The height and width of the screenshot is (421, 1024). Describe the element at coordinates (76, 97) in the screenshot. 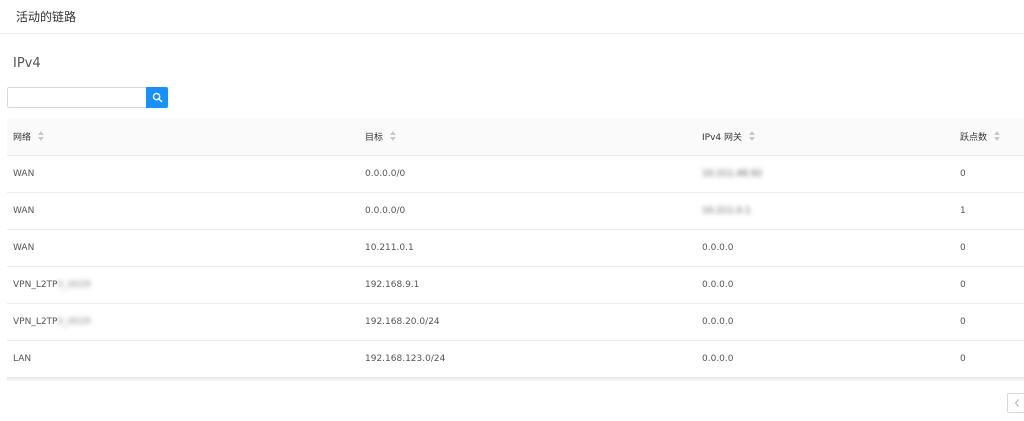

I see `search-input` at that location.